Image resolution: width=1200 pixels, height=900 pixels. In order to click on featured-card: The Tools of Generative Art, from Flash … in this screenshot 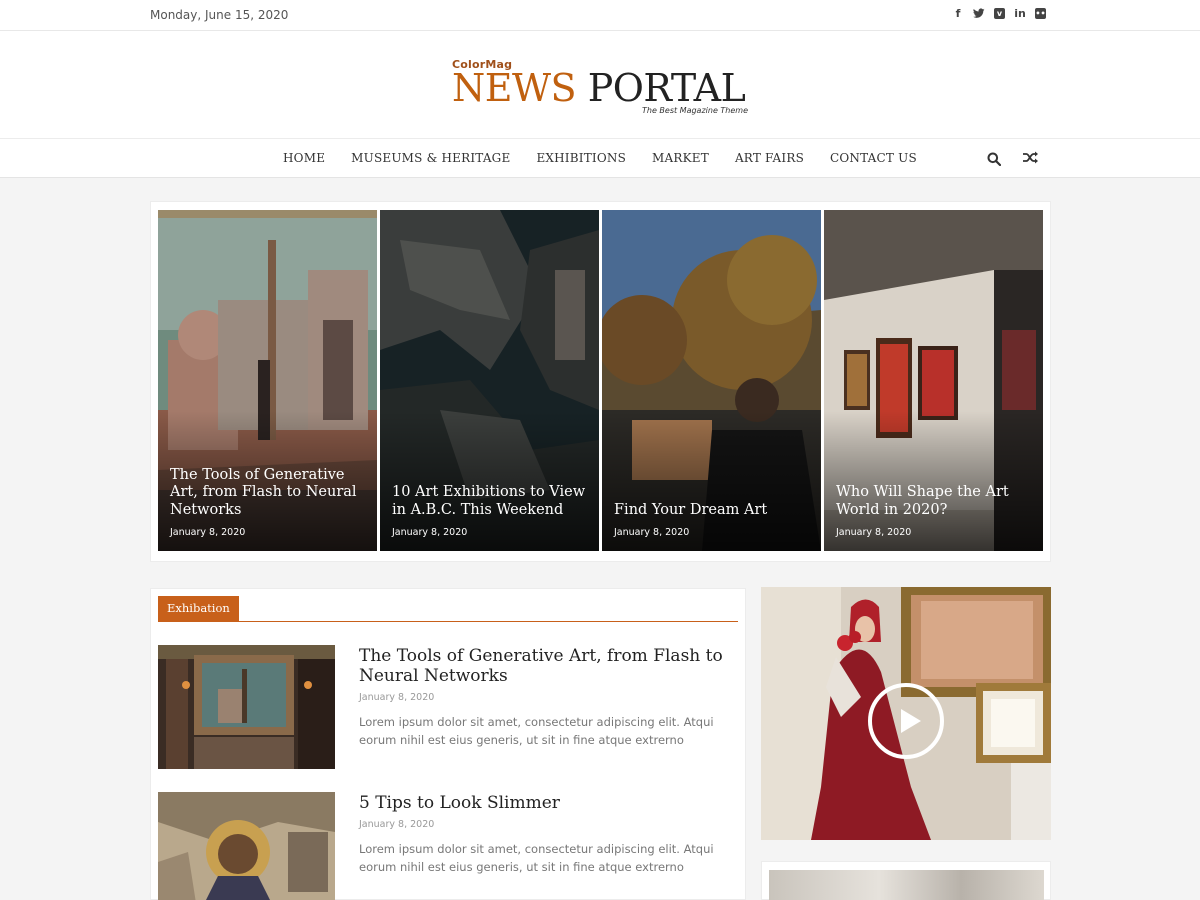, I will do `click(267, 380)`.